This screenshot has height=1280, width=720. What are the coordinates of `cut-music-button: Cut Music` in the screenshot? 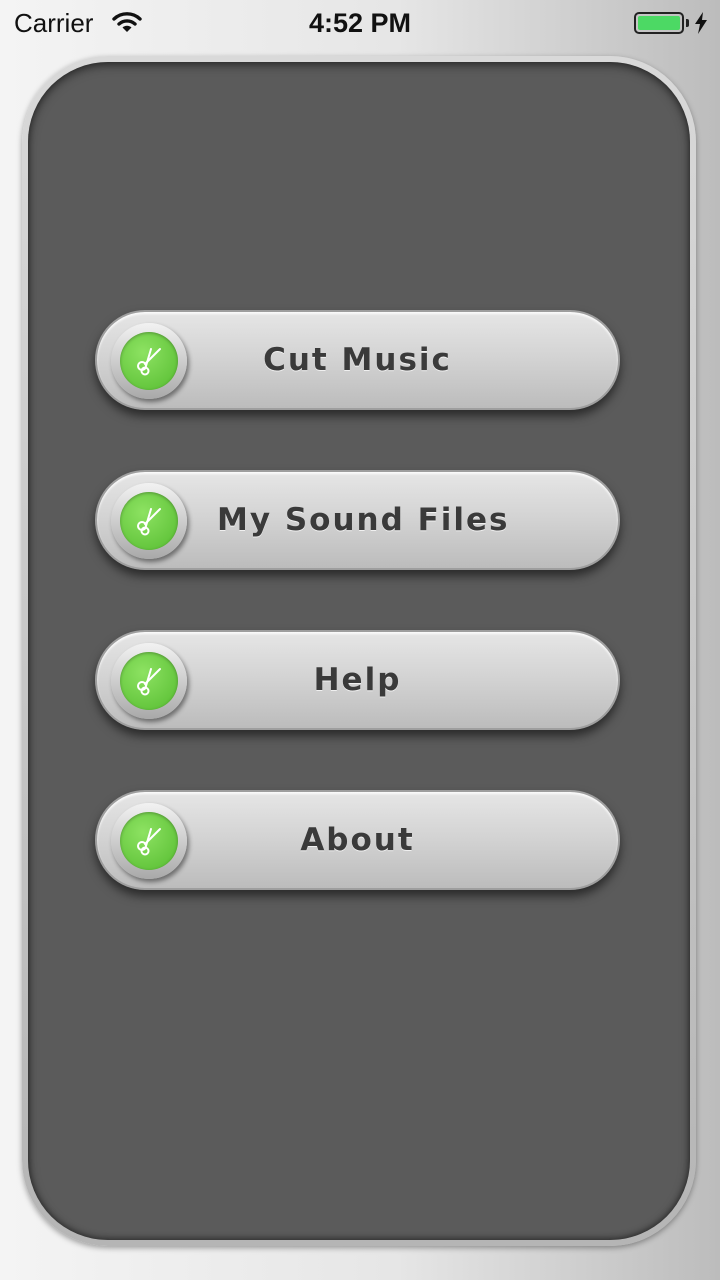 It's located at (357, 360).